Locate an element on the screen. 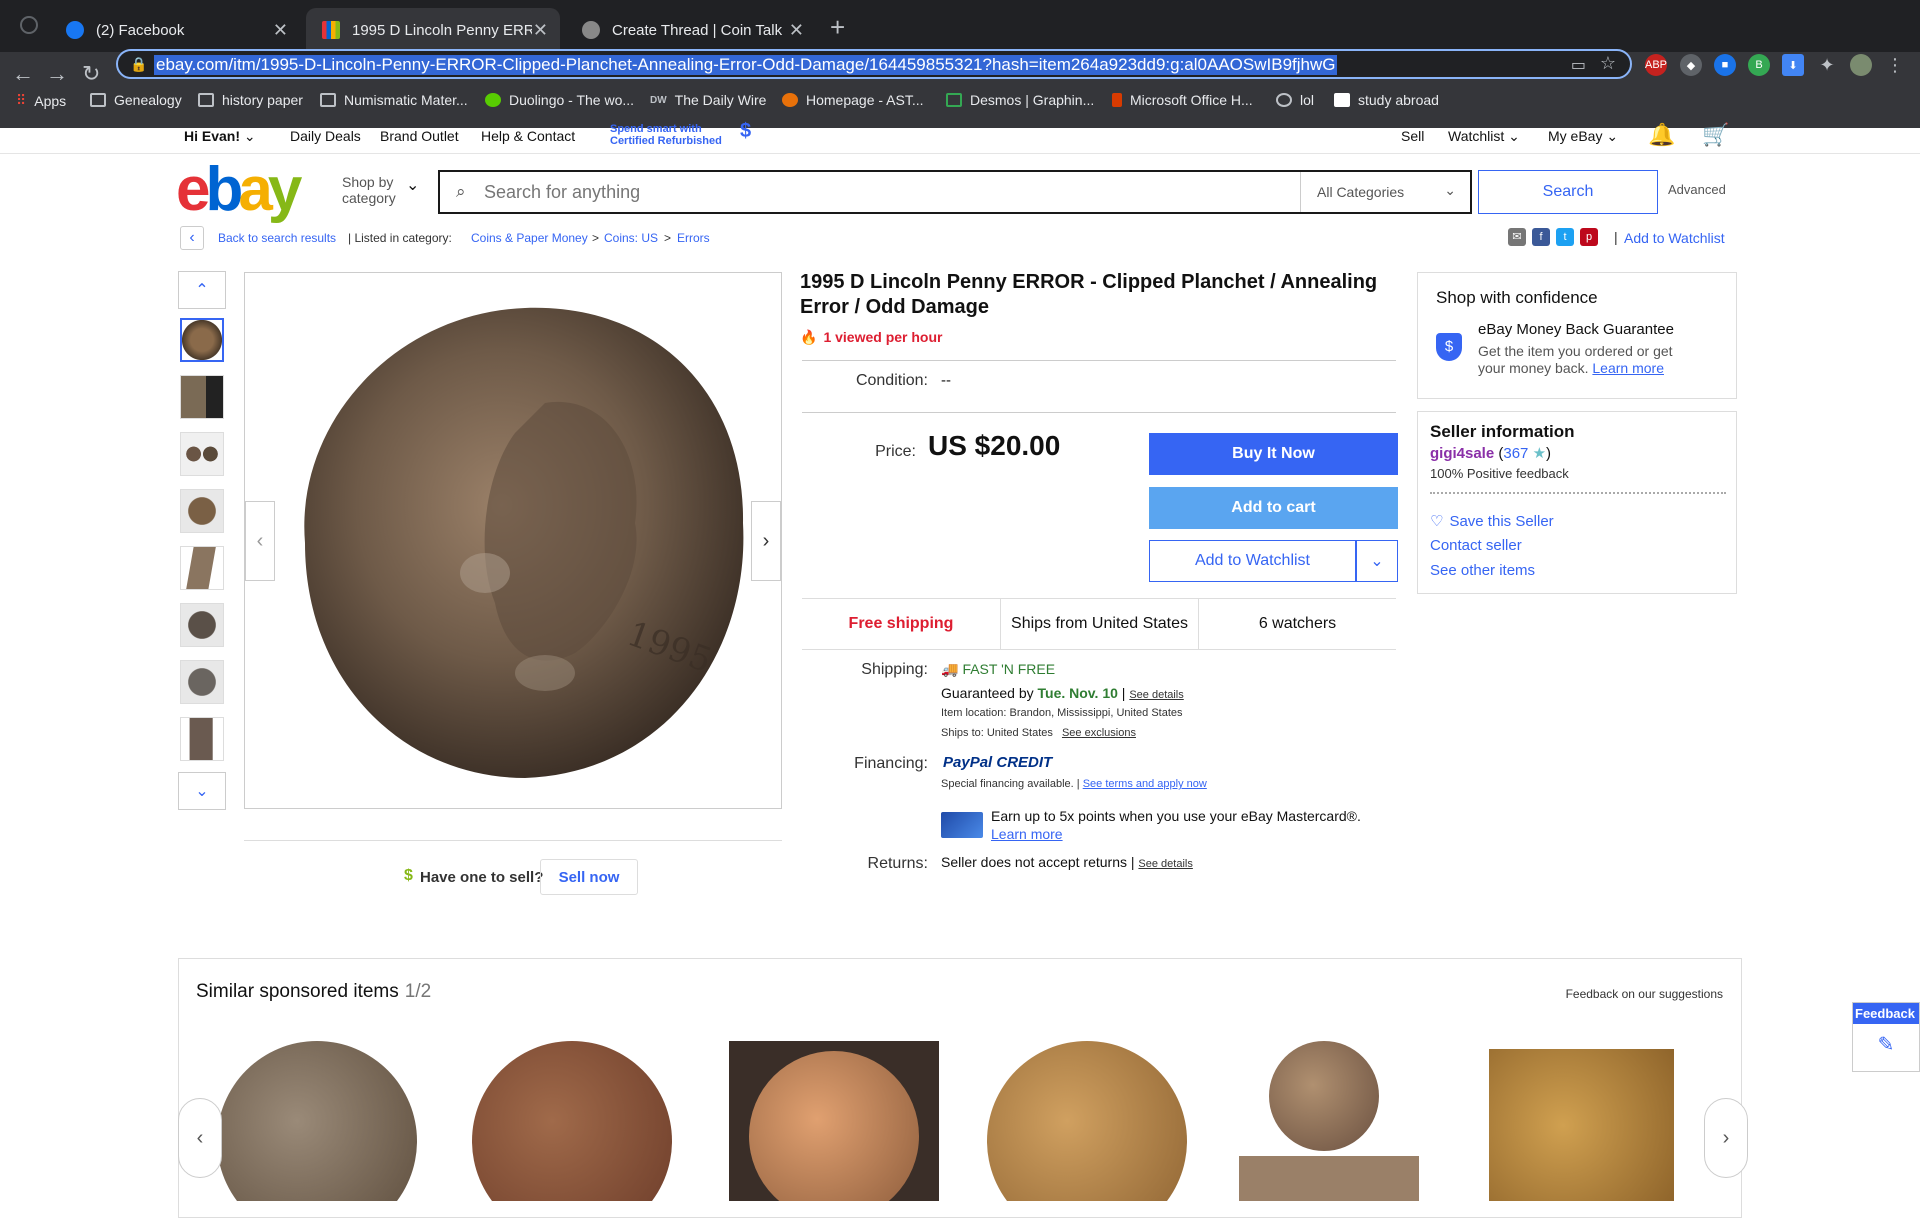 The width and height of the screenshot is (1920, 1218). search-button: Search is located at coordinates (1568, 192).